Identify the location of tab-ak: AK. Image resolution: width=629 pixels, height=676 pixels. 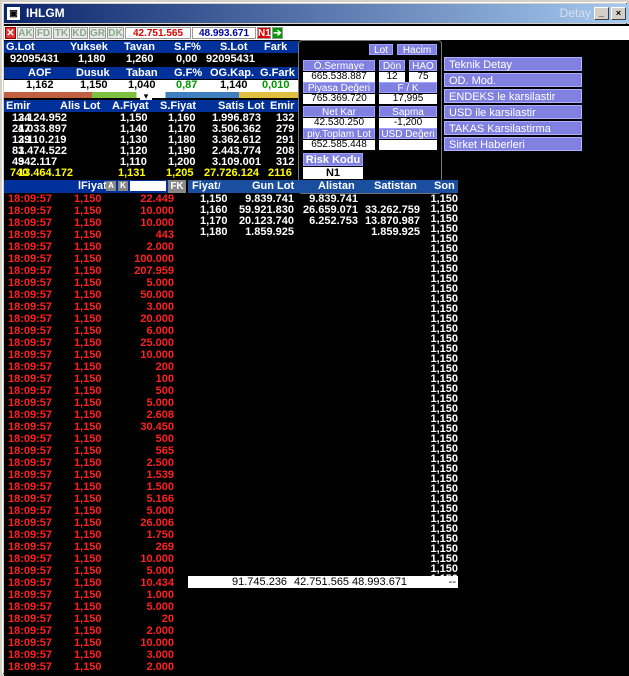
(25, 33).